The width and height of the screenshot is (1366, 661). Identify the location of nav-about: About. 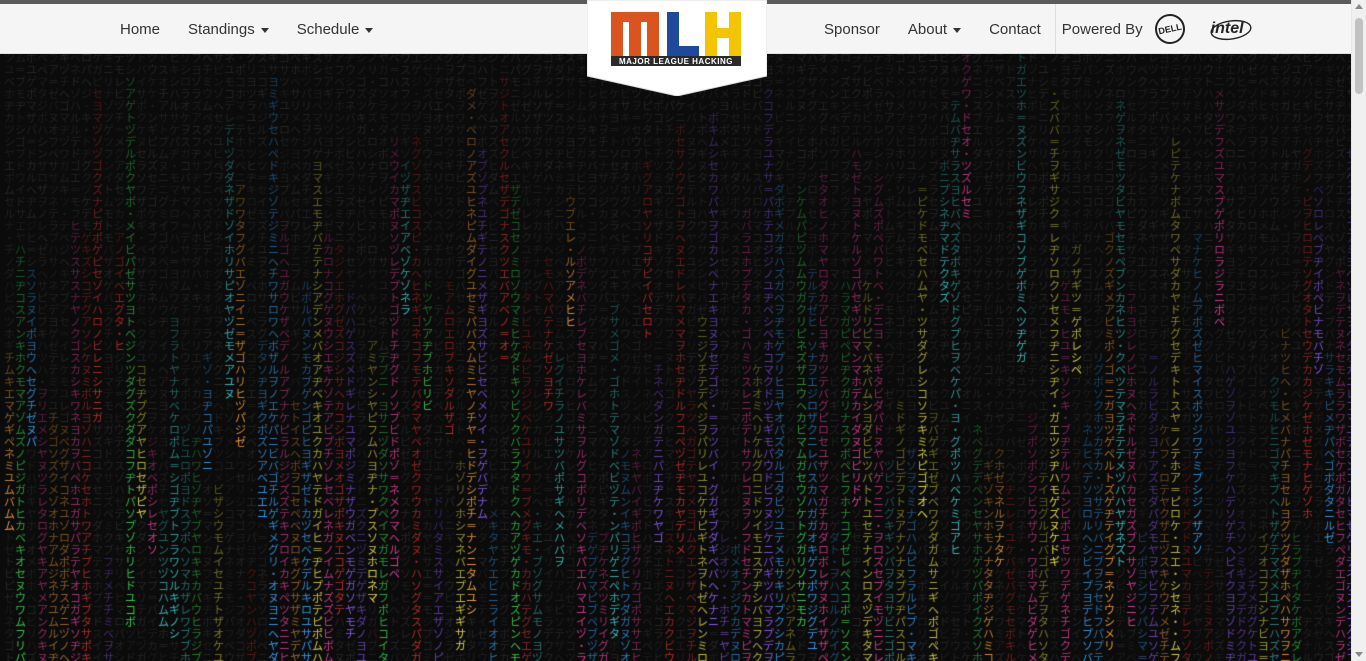
(934, 29).